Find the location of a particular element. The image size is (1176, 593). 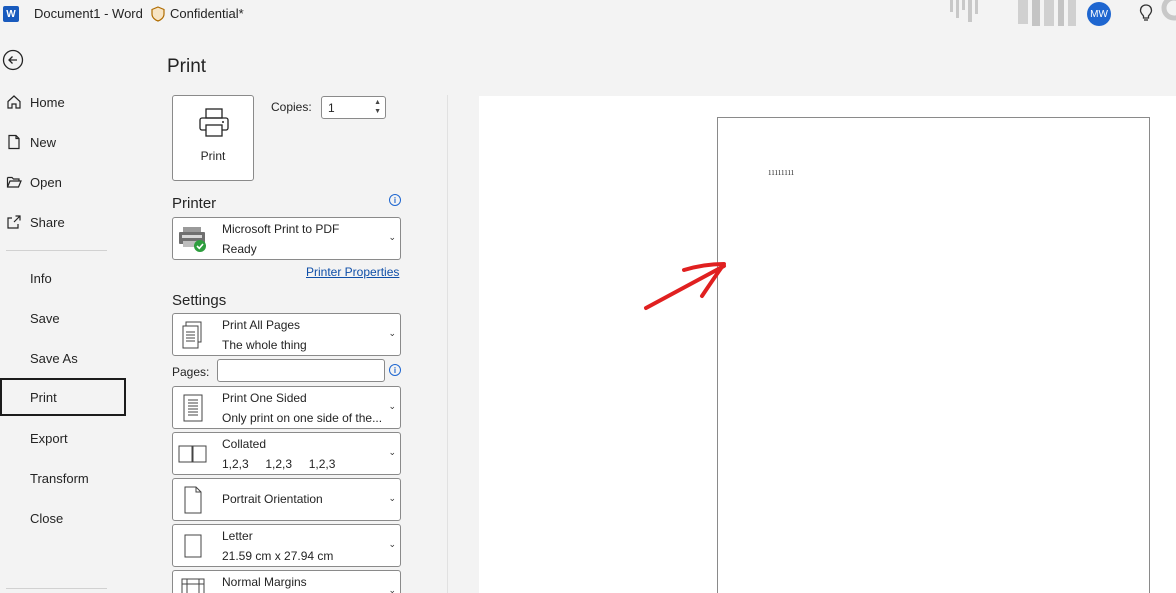

copies-label: Copies: is located at coordinates (291, 107).